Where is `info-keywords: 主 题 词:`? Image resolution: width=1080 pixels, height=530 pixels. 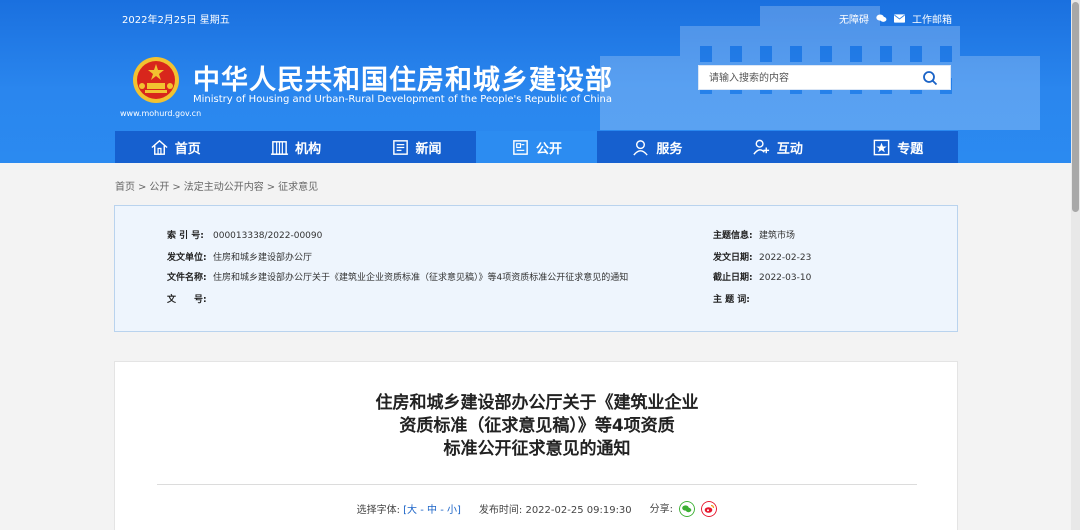
info-keywords: 主 题 词: is located at coordinates (731, 300).